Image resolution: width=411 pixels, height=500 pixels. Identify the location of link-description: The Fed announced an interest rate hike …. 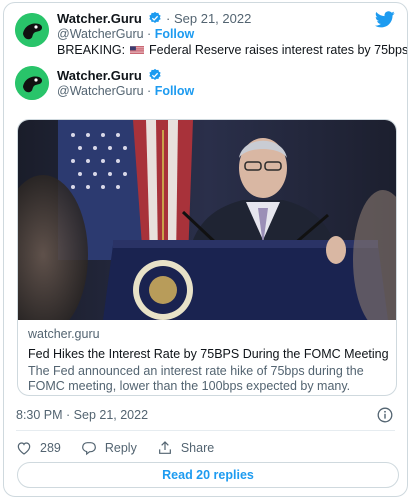
(196, 378).